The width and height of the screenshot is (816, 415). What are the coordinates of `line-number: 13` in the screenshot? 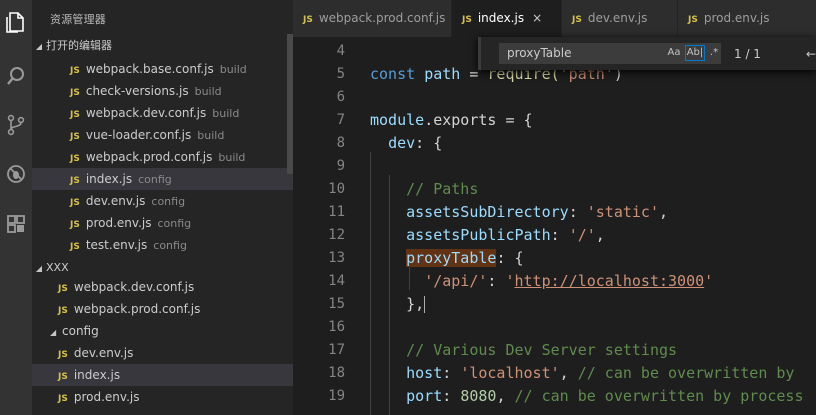 It's located at (336, 258).